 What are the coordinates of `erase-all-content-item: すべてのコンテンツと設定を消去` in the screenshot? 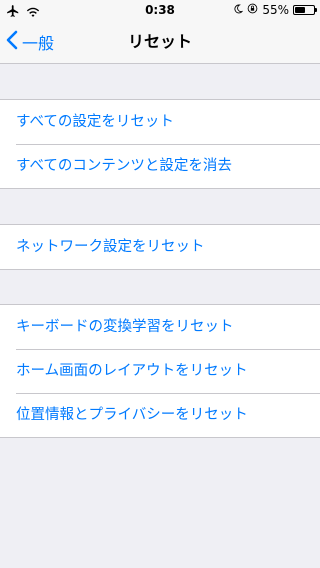 It's located at (160, 166).